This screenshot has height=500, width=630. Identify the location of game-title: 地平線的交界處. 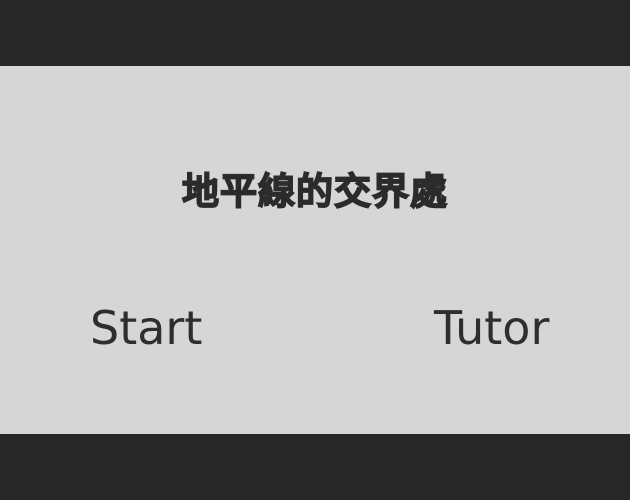
(314, 191).